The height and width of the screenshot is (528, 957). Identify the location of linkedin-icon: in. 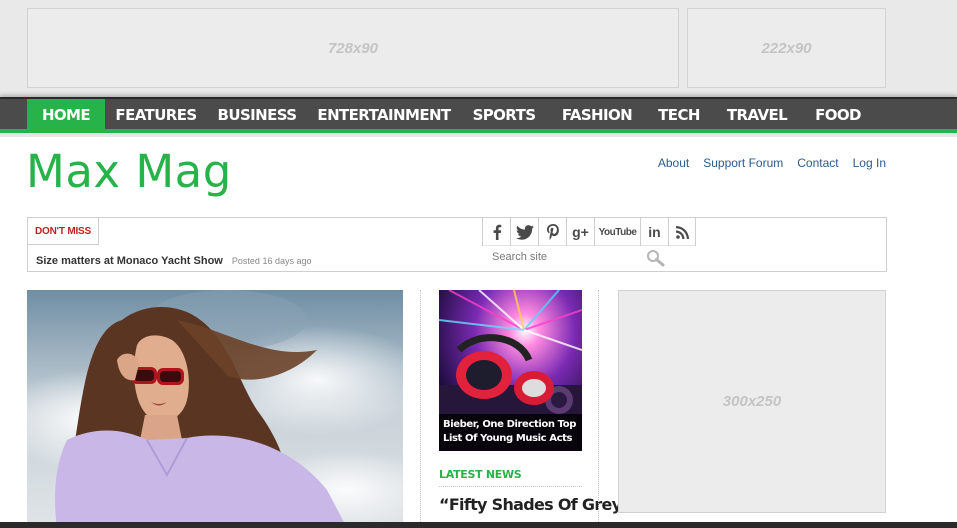
(654, 232).